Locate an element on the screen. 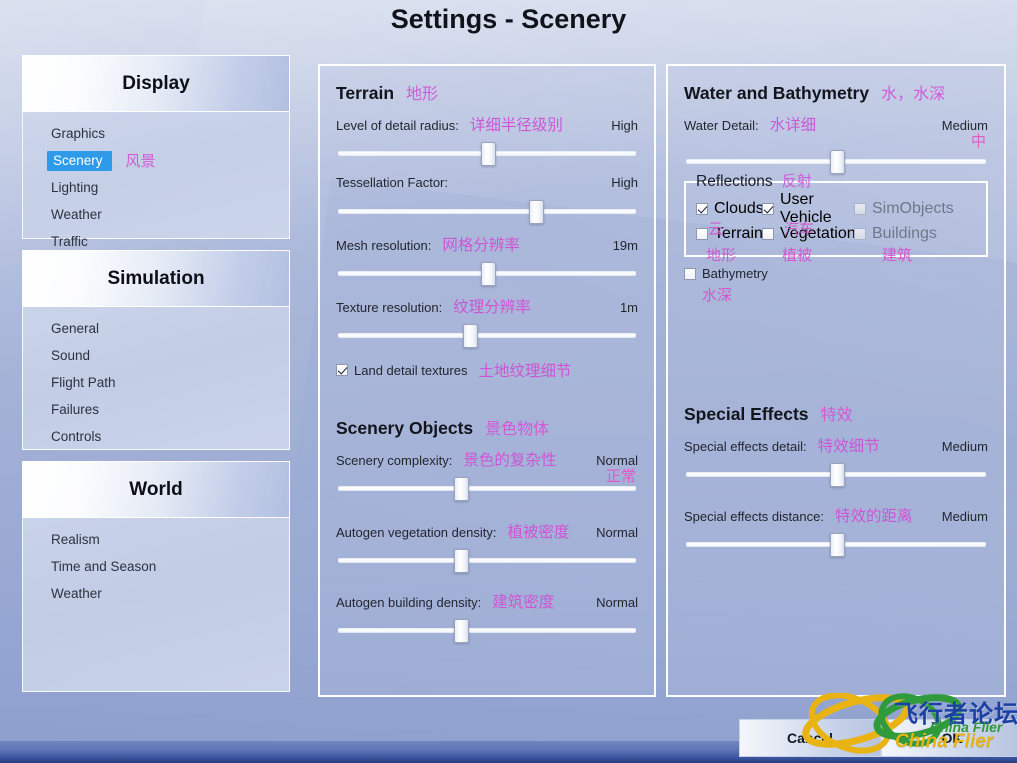 The width and height of the screenshot is (1017, 763). slider-special-effects-distance is located at coordinates (836, 544).